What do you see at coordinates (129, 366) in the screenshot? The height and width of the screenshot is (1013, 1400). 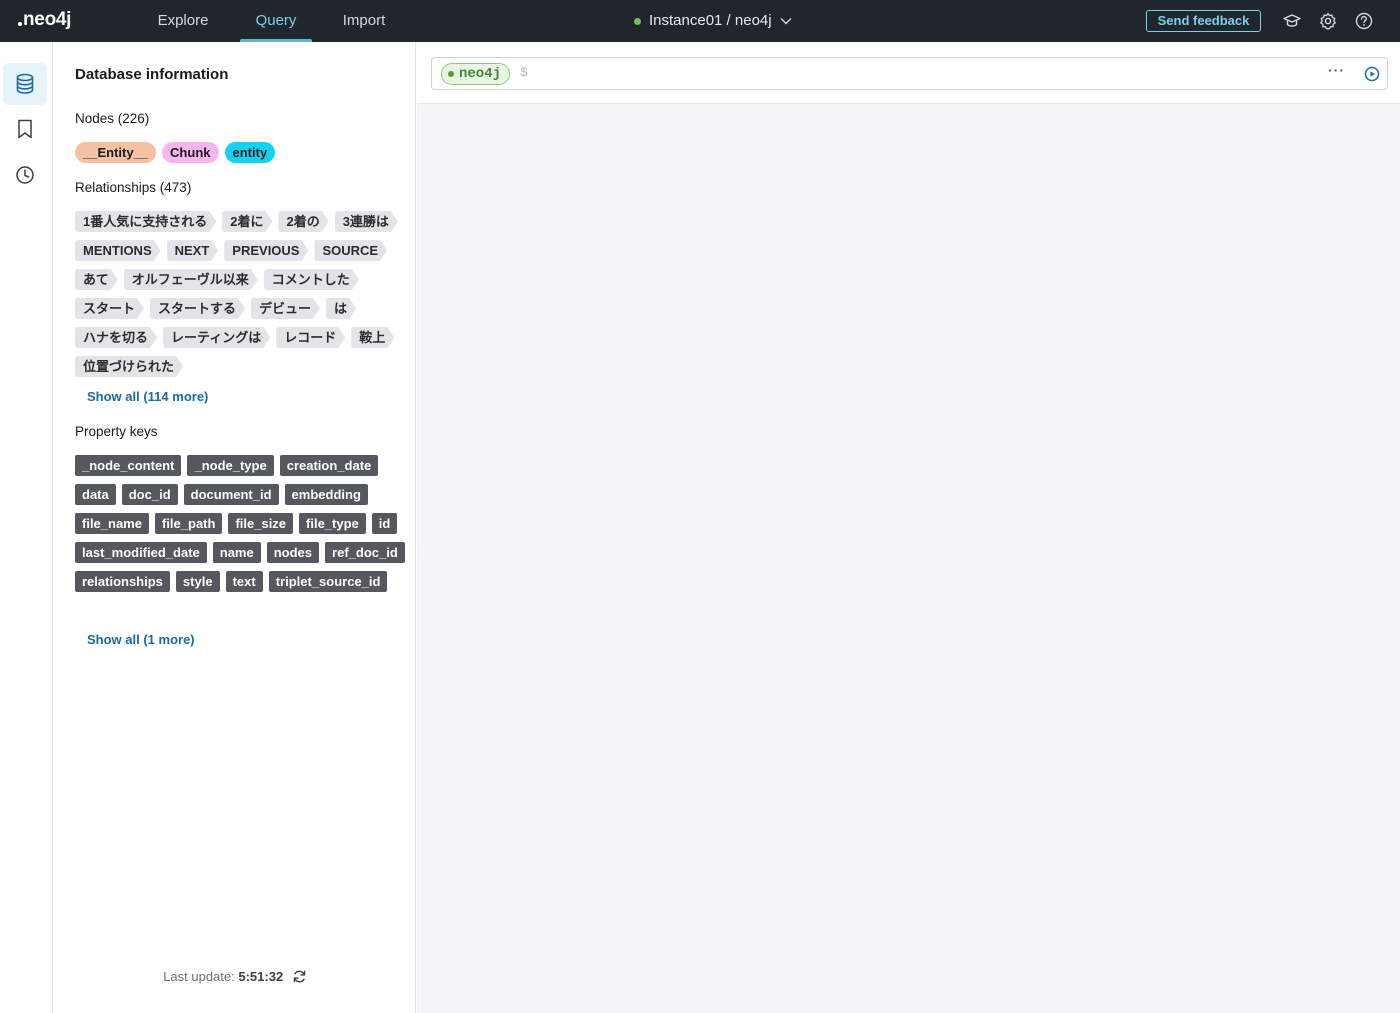 I see `relationship-type-chip: 位置づけられた` at bounding box center [129, 366].